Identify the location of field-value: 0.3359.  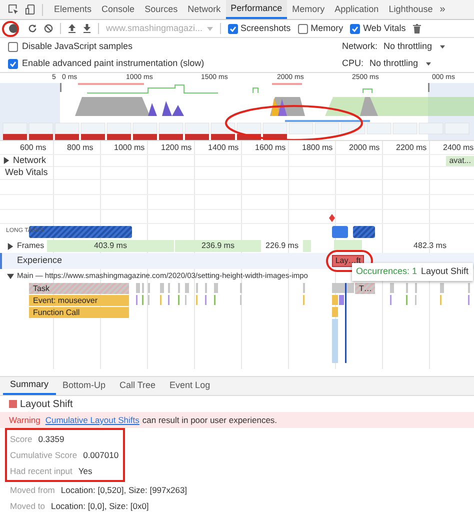
(51, 439).